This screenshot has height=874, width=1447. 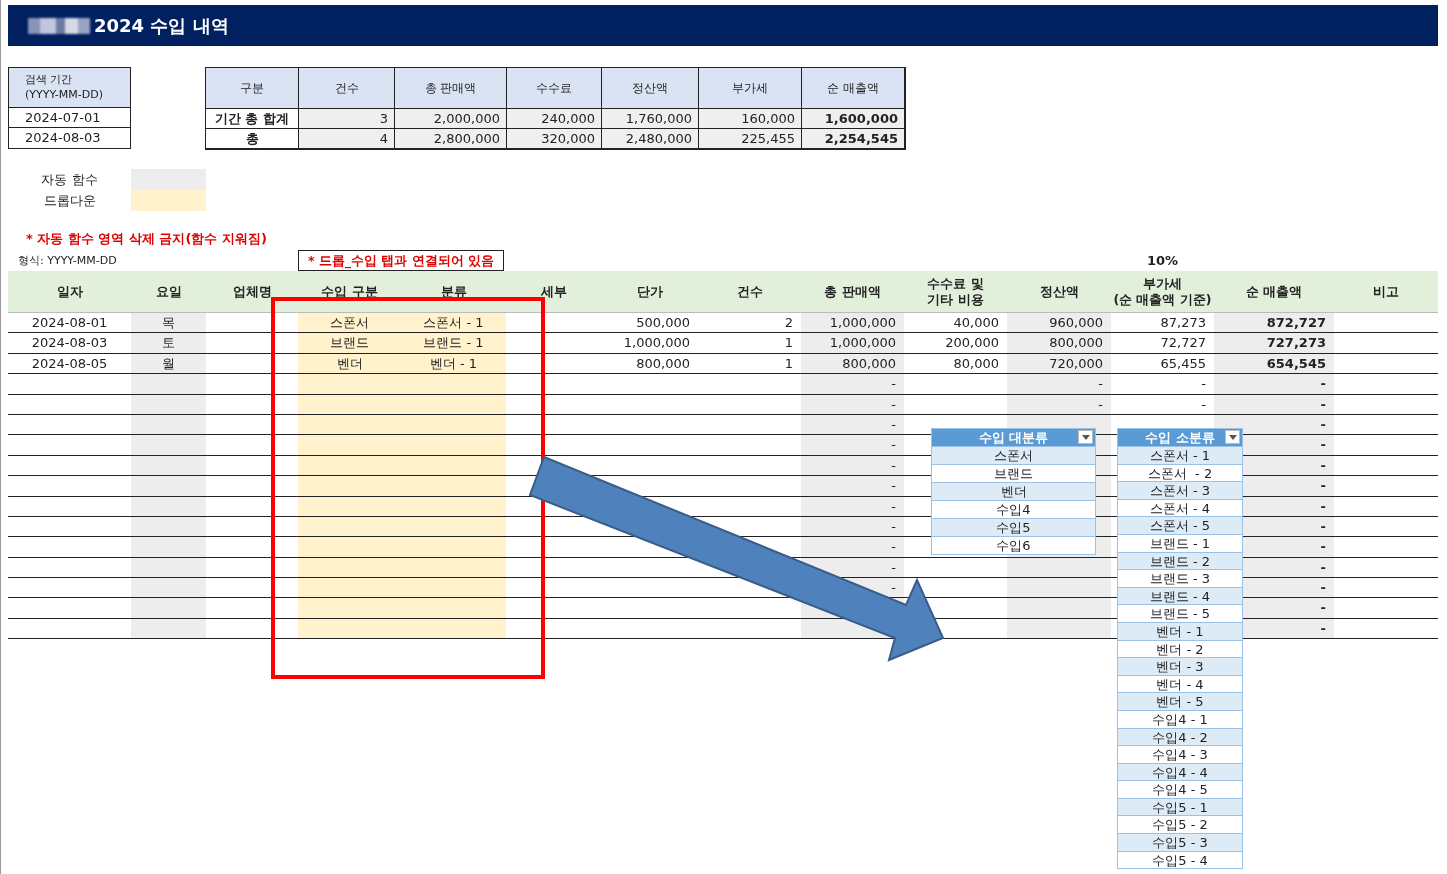 I want to click on table-row: 수입5 - 4, so click(x=1180, y=859).